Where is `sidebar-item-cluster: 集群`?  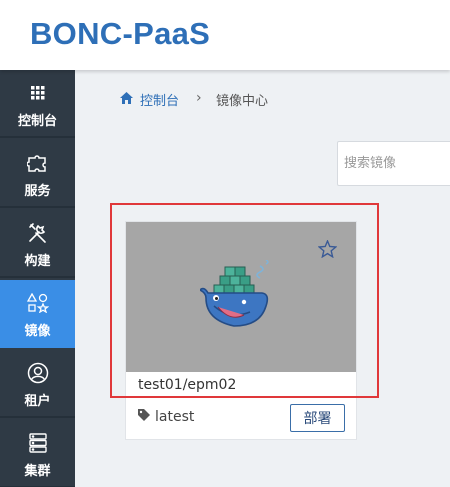 sidebar-item-cluster: 集群 is located at coordinates (37, 453).